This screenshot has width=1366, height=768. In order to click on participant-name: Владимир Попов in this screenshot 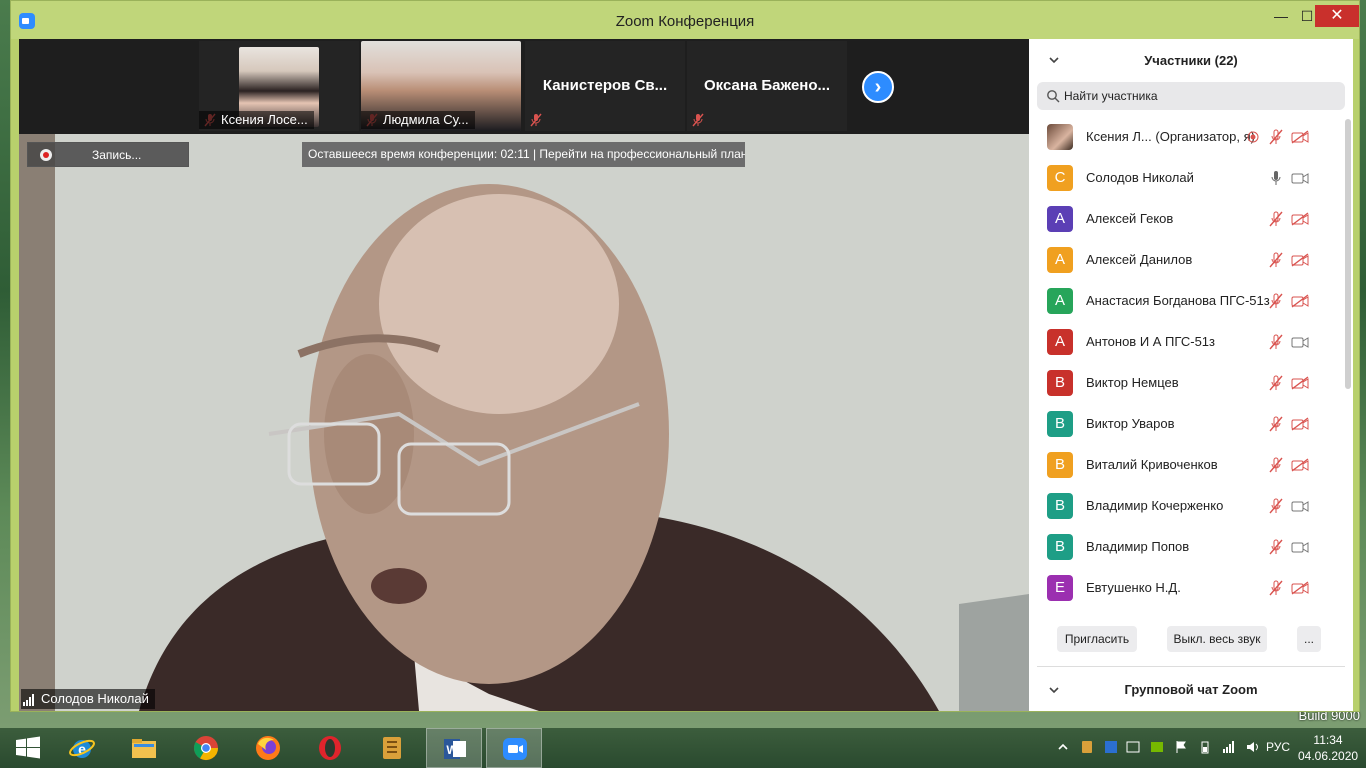, I will do `click(1138, 546)`.